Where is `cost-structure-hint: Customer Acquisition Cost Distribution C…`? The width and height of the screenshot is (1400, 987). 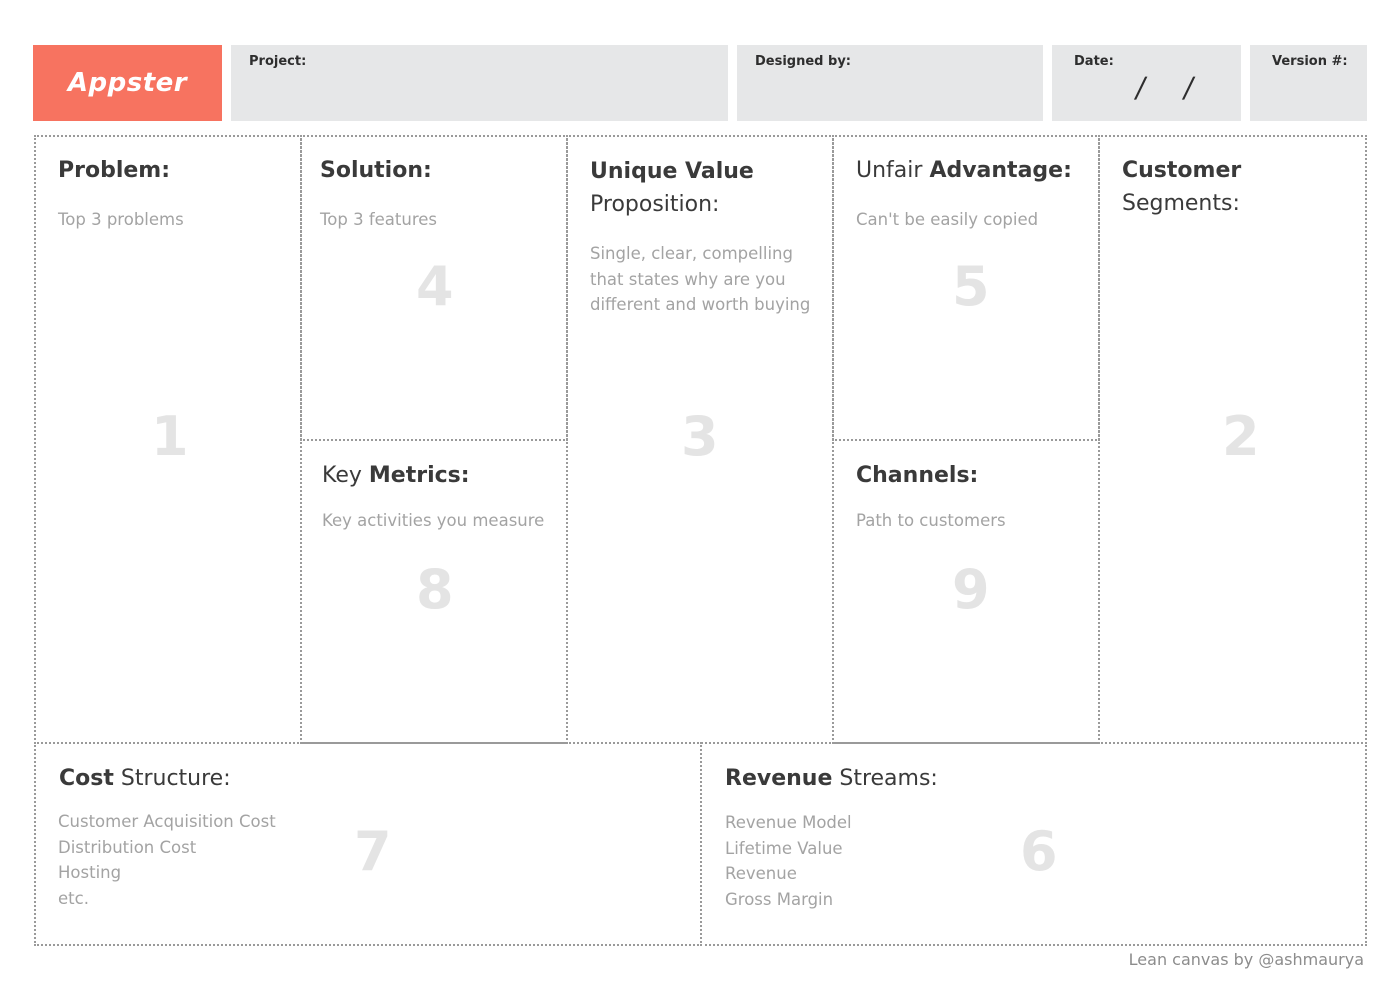
cost-structure-hint: Customer Acquisition Cost Distribution C… is located at coordinates (167, 860).